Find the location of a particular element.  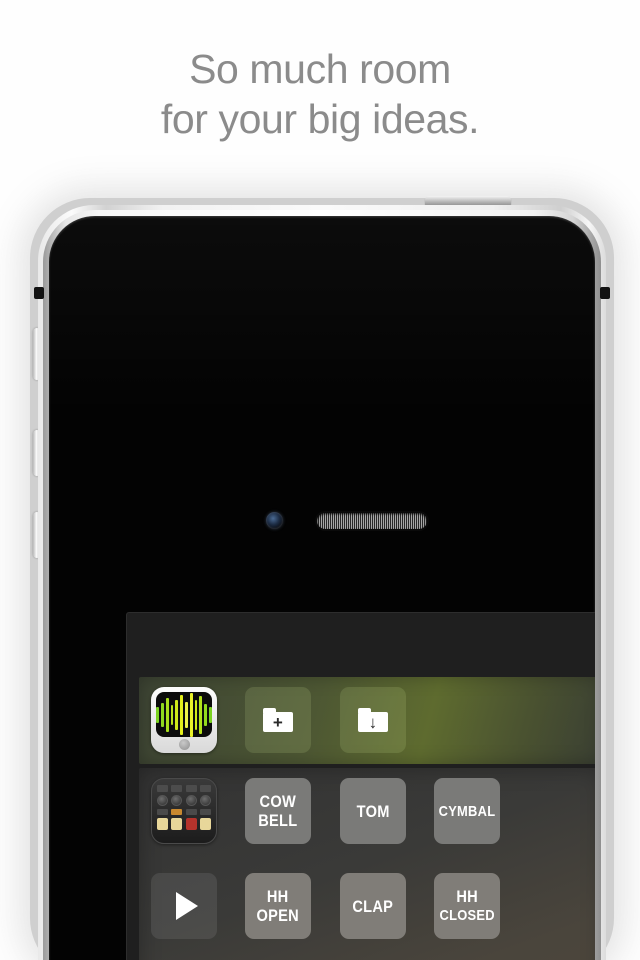

section-recorder: + ↓ is located at coordinates (367, 720).